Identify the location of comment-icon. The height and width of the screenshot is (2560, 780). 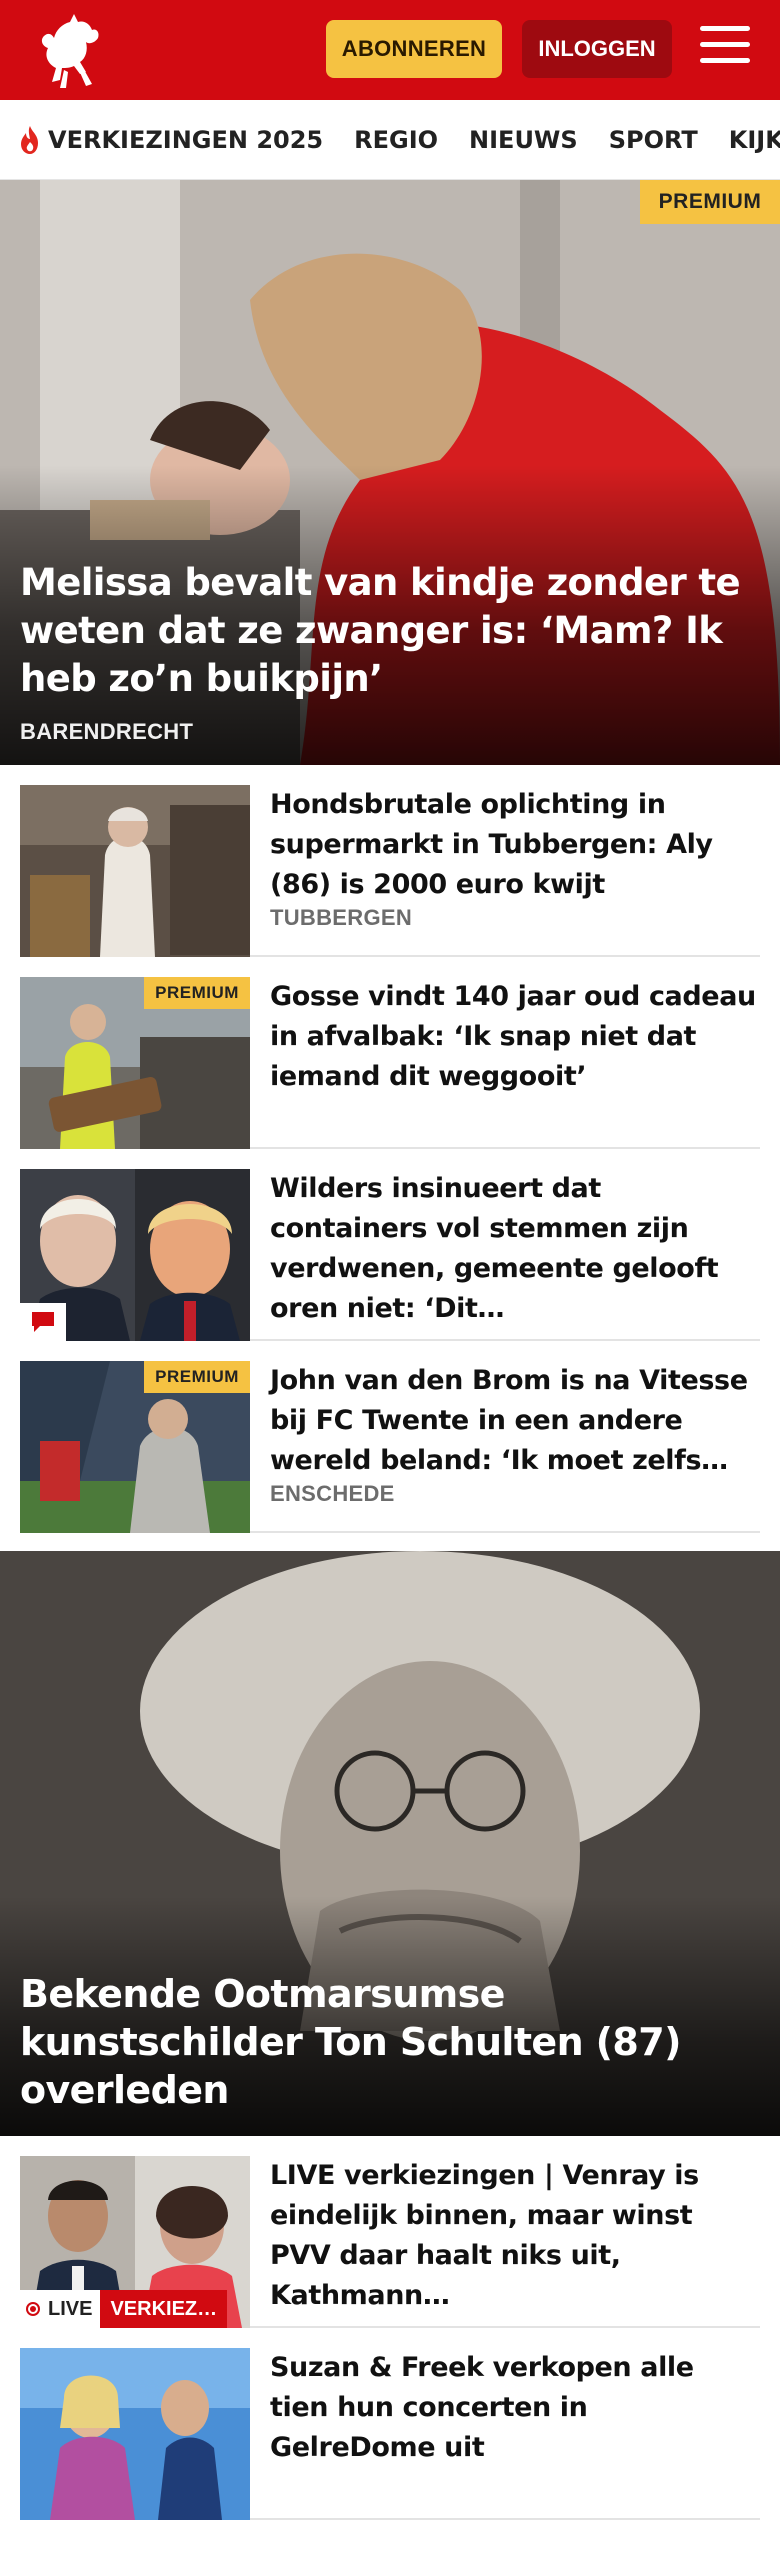
(43, 1322).